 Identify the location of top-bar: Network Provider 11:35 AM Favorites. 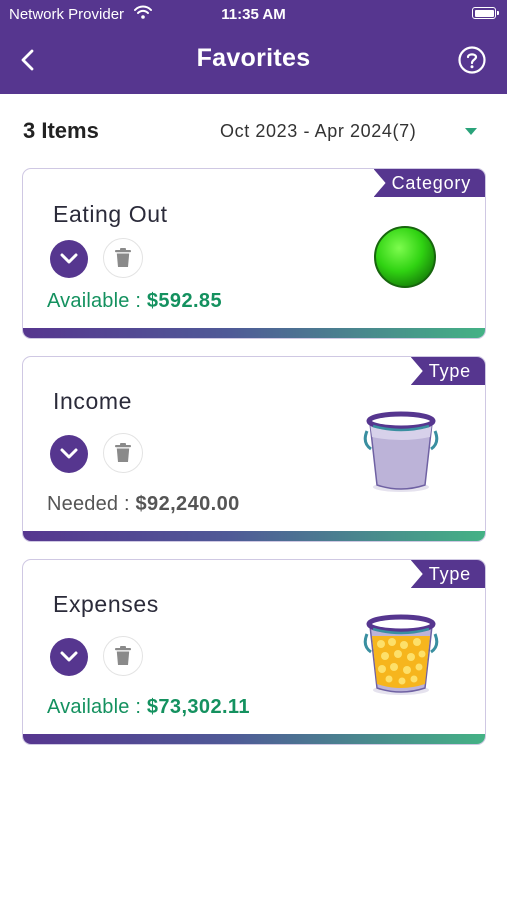
(253, 47).